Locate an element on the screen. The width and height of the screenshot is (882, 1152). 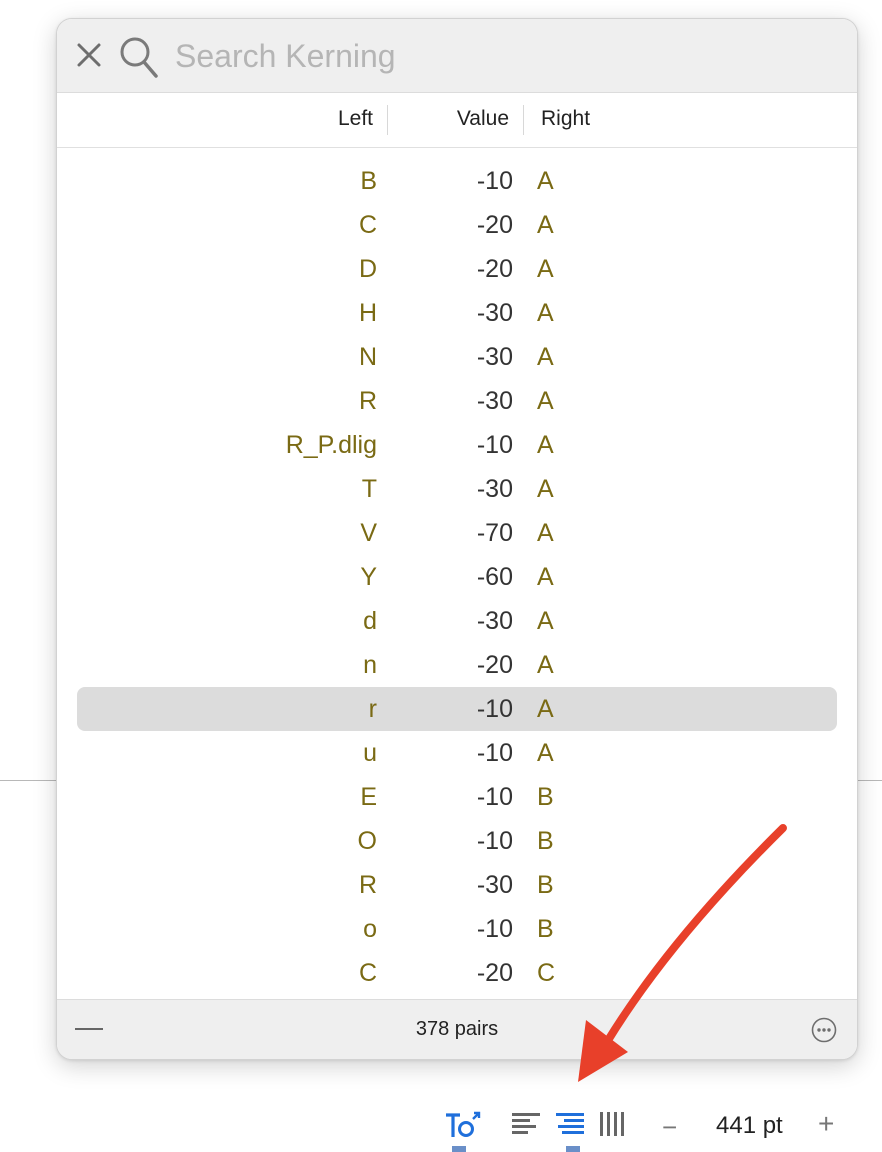
pair-right-cell: C is located at coordinates (546, 973).